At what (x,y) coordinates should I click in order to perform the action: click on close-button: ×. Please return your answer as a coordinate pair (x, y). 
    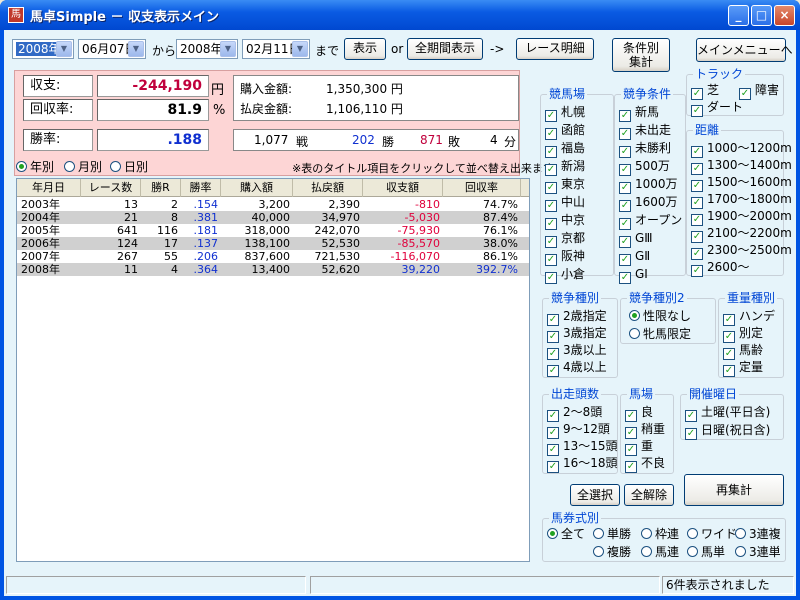
    Looking at the image, I should click on (784, 15).